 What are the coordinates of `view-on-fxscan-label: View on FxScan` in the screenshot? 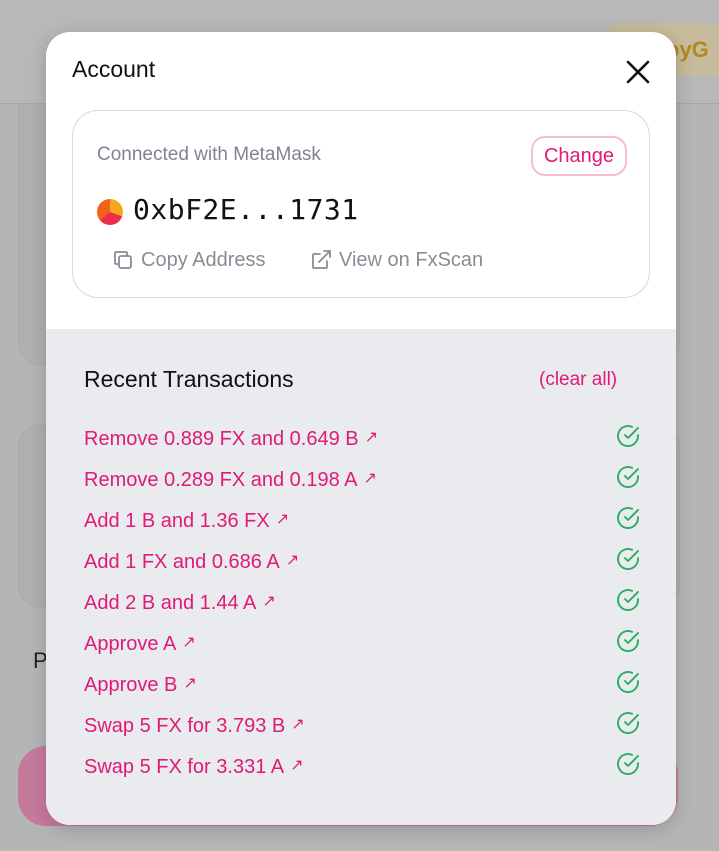 It's located at (411, 259).